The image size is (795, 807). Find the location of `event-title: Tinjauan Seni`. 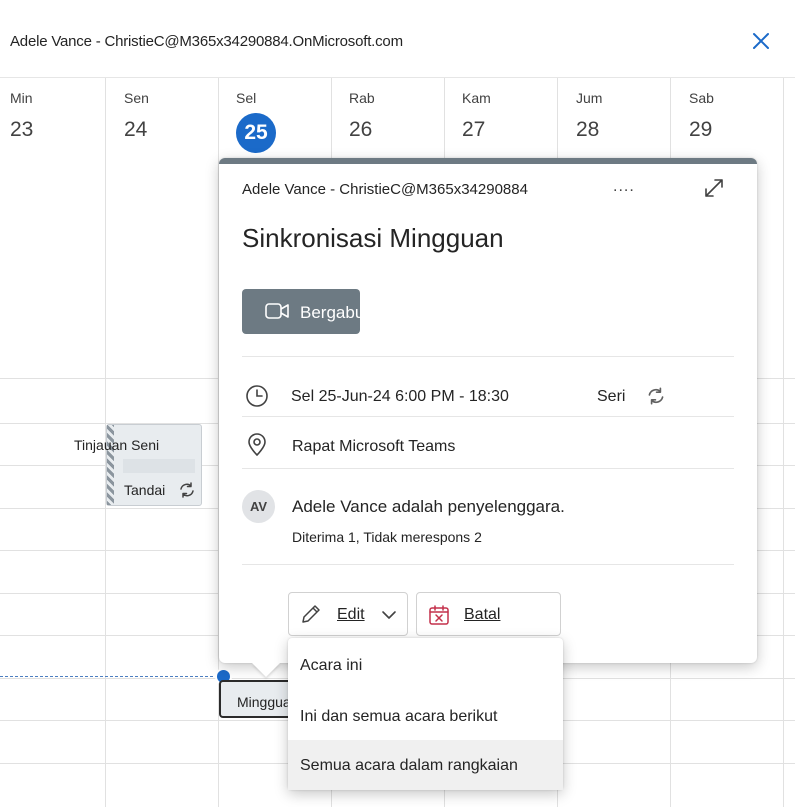

event-title: Tinjauan Seni is located at coordinates (117, 445).